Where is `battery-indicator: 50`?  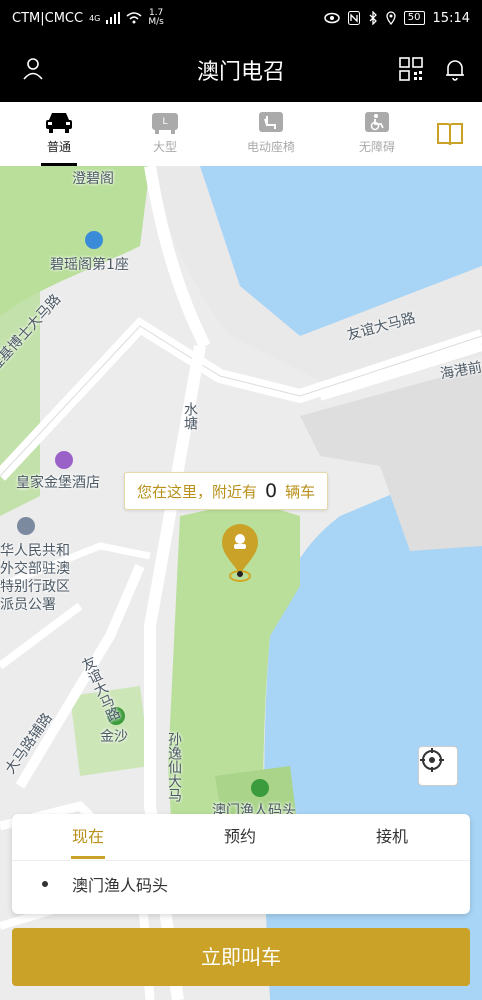
battery-indicator: 50 is located at coordinates (414, 18).